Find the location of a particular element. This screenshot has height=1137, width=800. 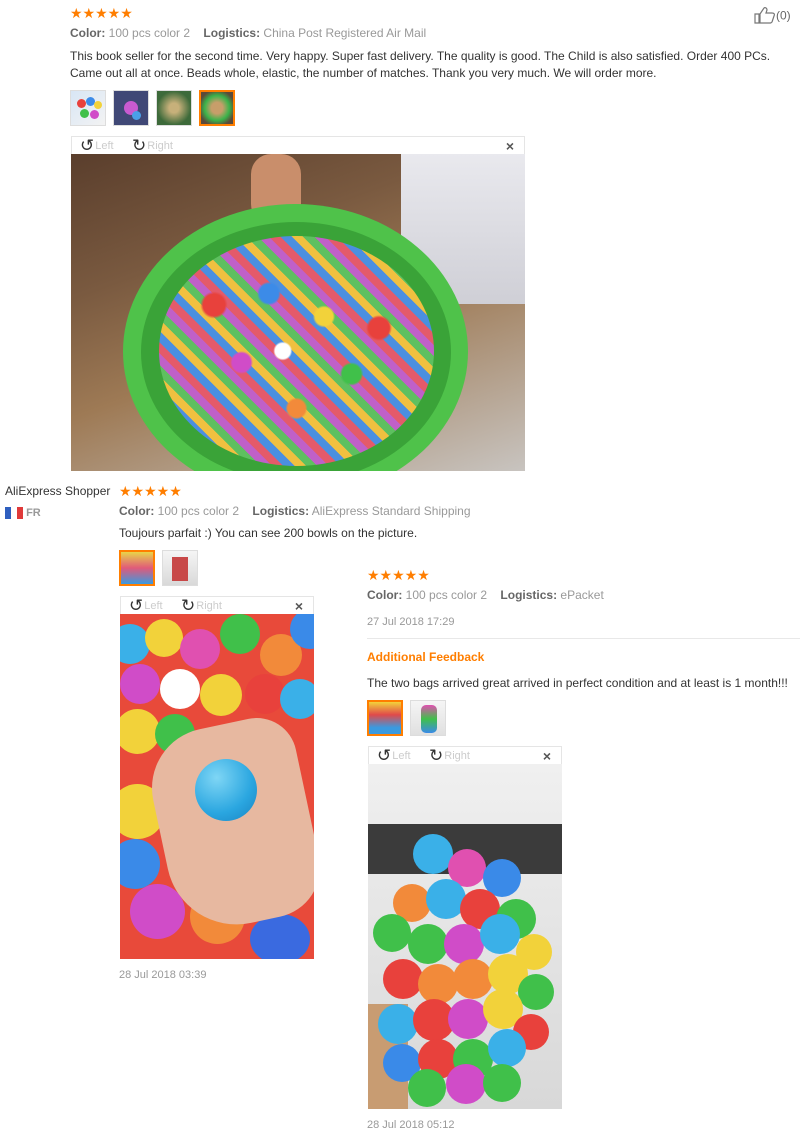

divider is located at coordinates (583, 638).